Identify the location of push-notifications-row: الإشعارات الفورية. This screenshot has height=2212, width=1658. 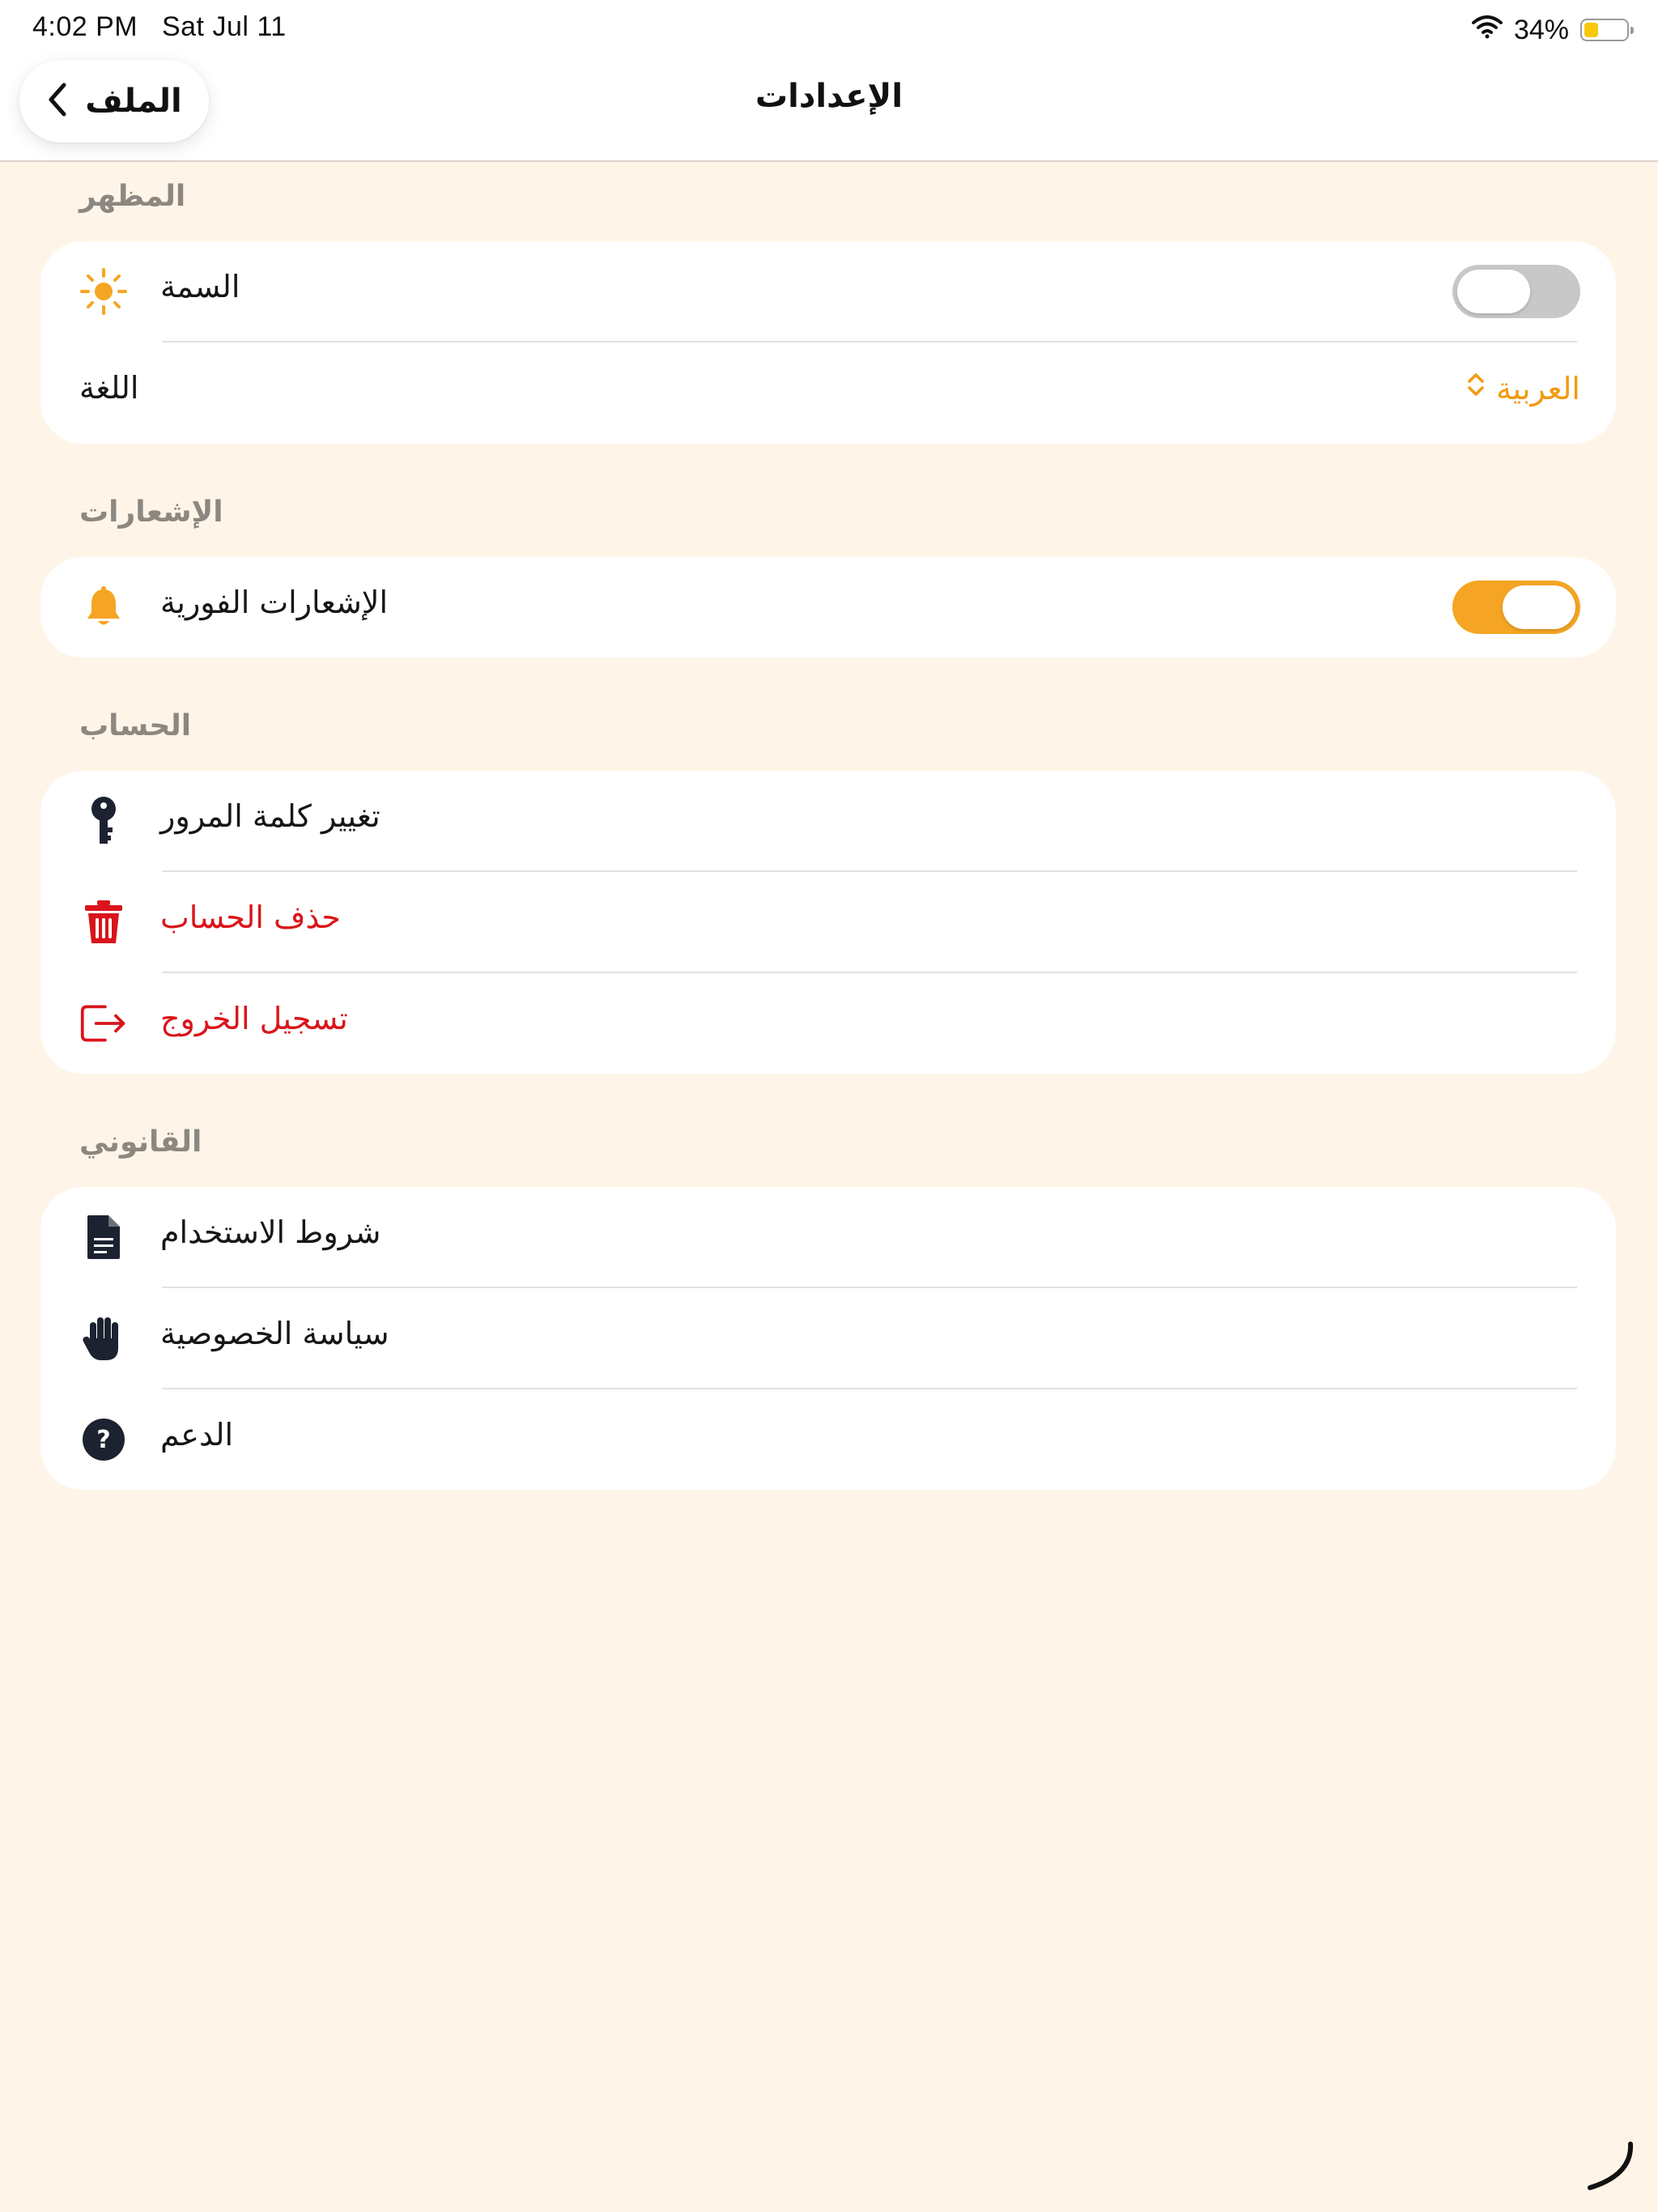
(828, 607).